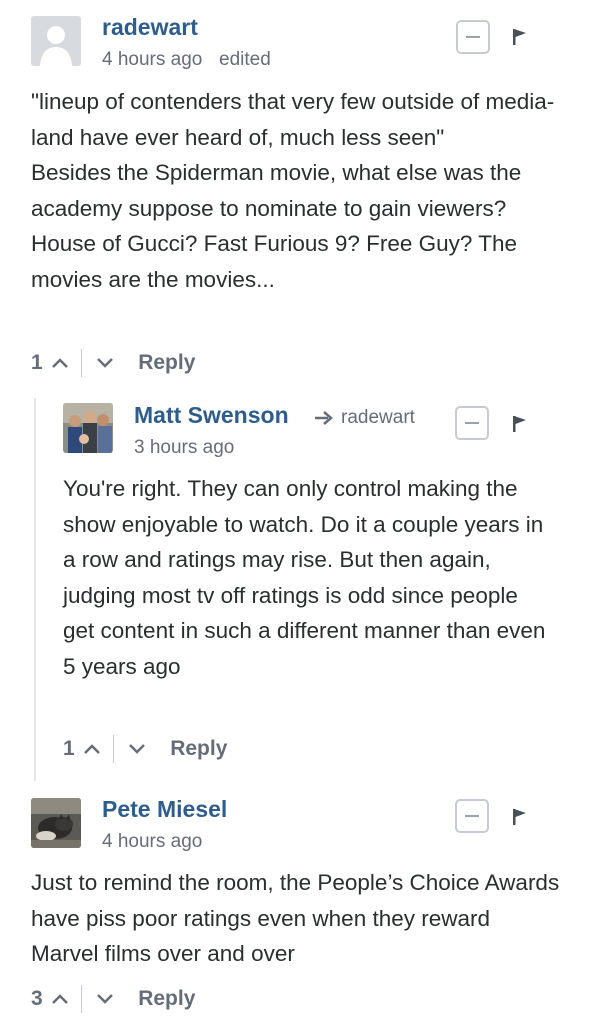 This screenshot has width=590, height=1024. I want to click on family-photo-avatar, so click(88, 428).